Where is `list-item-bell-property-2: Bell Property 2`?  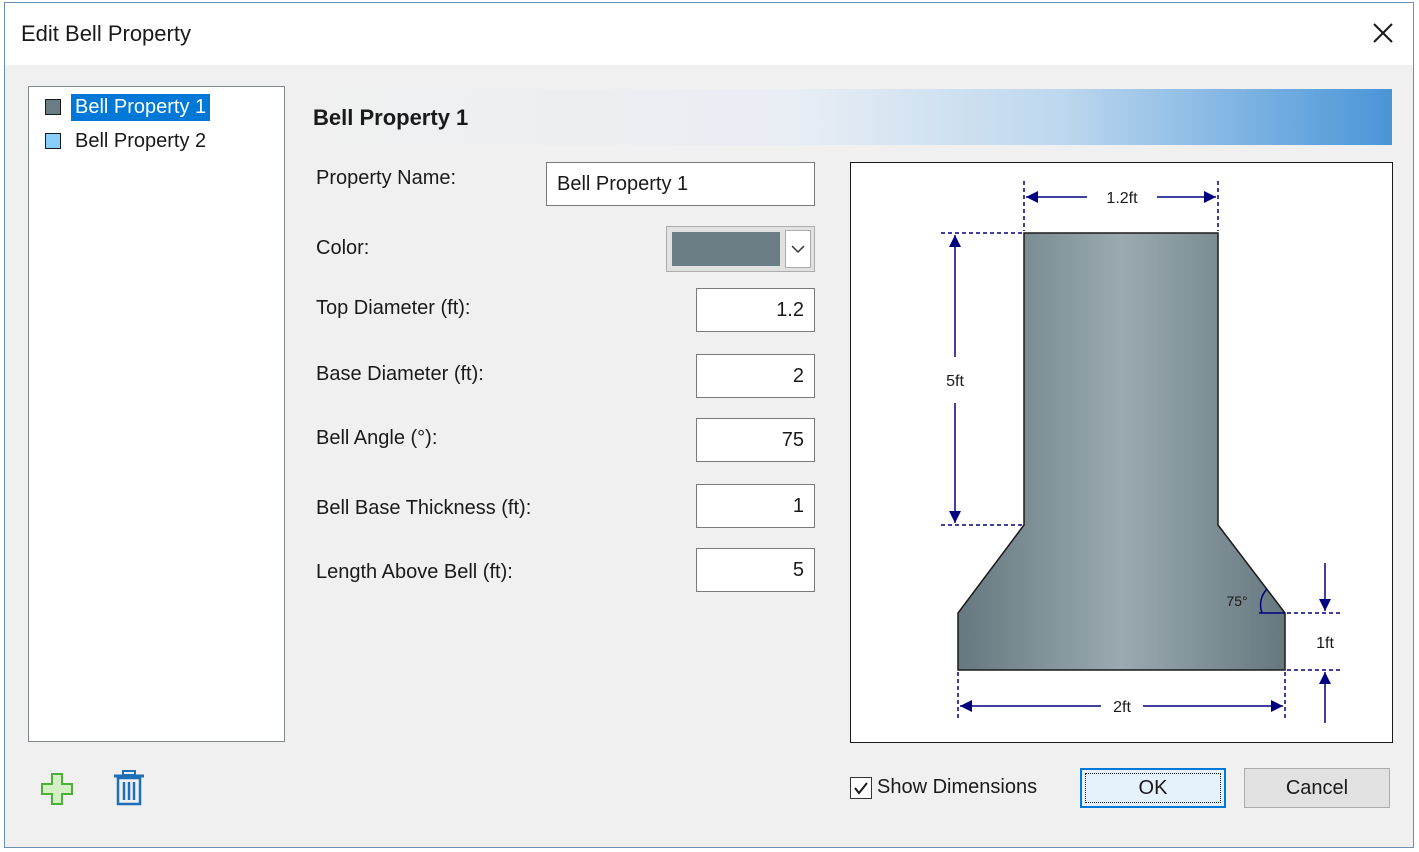 list-item-bell-property-2: Bell Property 2 is located at coordinates (164, 141).